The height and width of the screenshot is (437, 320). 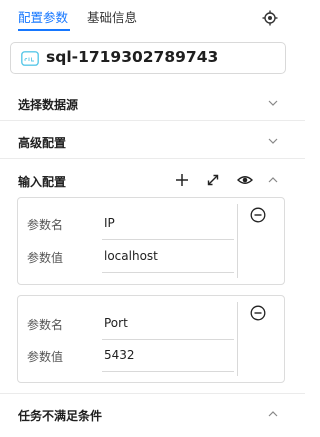 What do you see at coordinates (245, 180) in the screenshot?
I see `eye-icon` at bounding box center [245, 180].